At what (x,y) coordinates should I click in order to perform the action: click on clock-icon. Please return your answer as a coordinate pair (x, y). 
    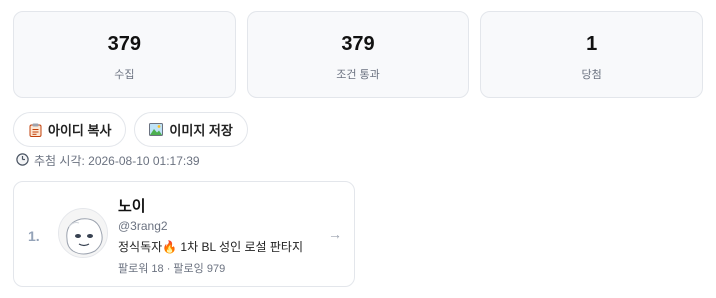
    Looking at the image, I should click on (22, 160).